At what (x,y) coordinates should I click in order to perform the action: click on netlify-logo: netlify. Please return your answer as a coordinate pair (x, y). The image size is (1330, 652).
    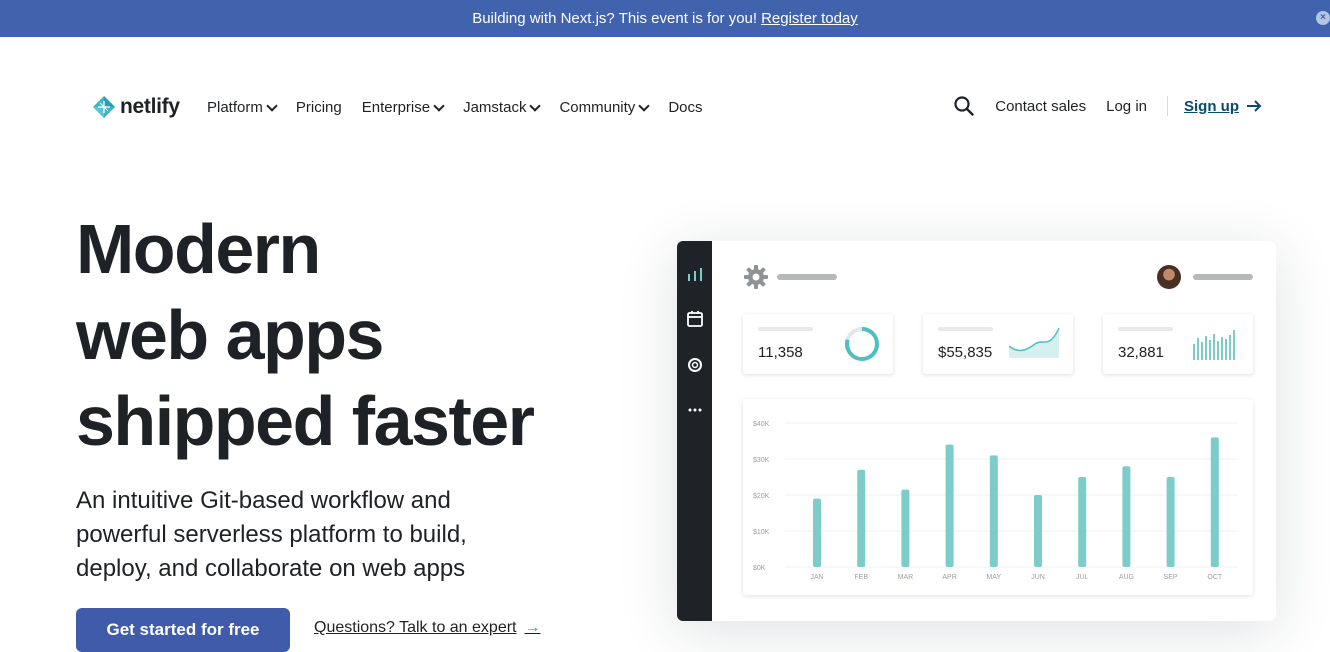
    Looking at the image, I should click on (136, 107).